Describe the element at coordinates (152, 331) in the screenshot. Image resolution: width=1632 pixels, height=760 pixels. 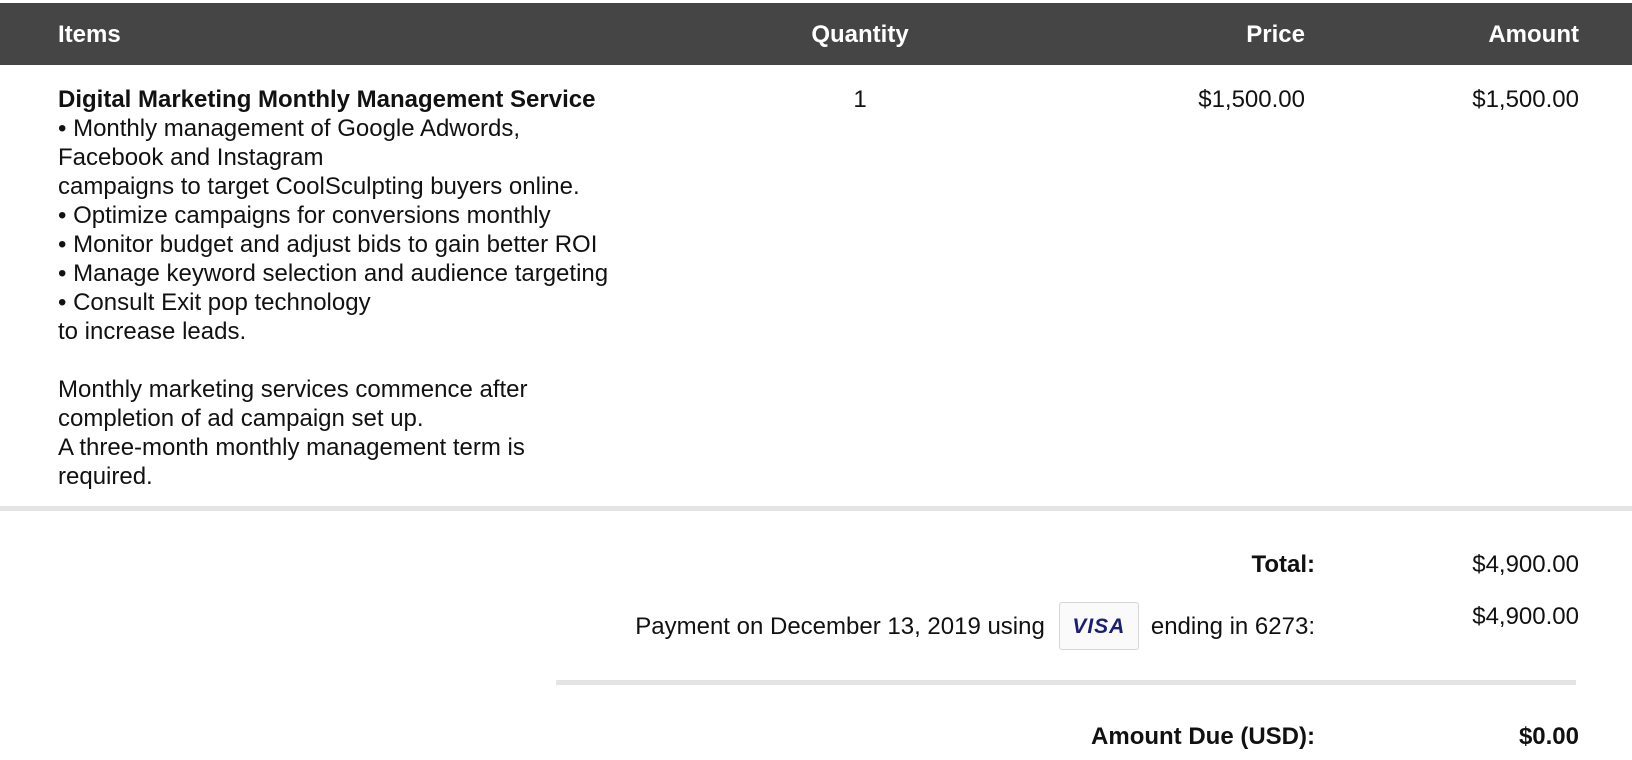
I see `description-line: to increase leads.` at that location.